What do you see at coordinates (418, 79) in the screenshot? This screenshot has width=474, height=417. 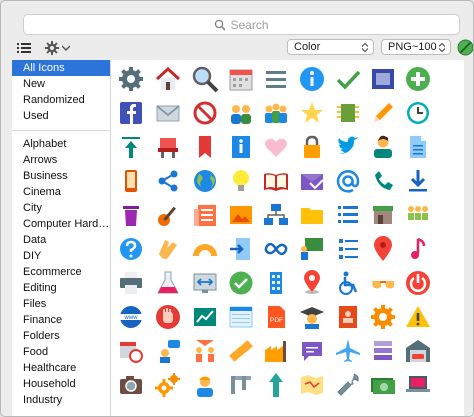 I see `plus-icon` at bounding box center [418, 79].